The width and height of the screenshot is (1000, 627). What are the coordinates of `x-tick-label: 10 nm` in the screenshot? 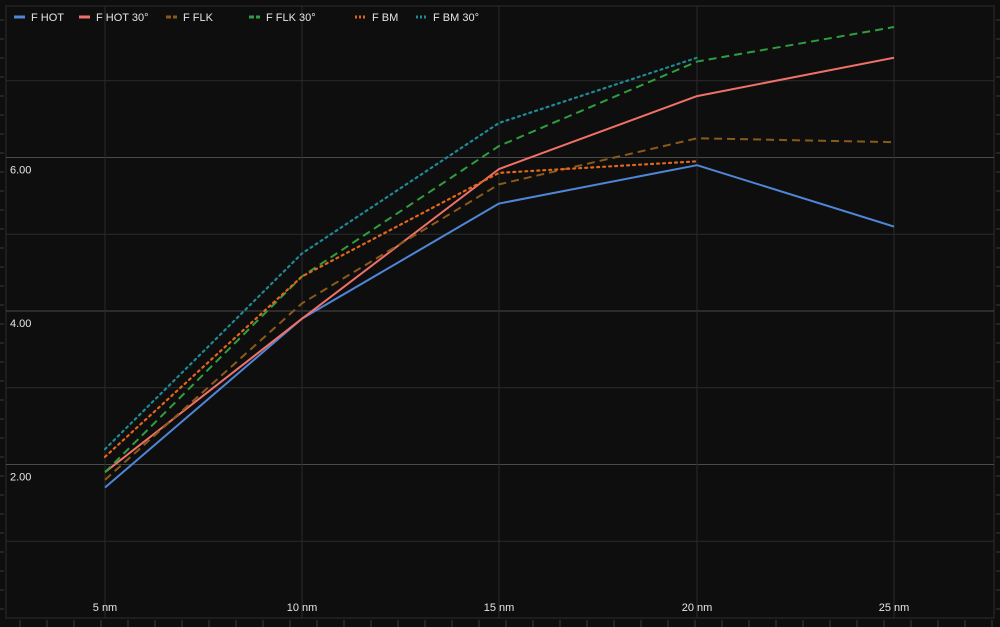 It's located at (302, 608).